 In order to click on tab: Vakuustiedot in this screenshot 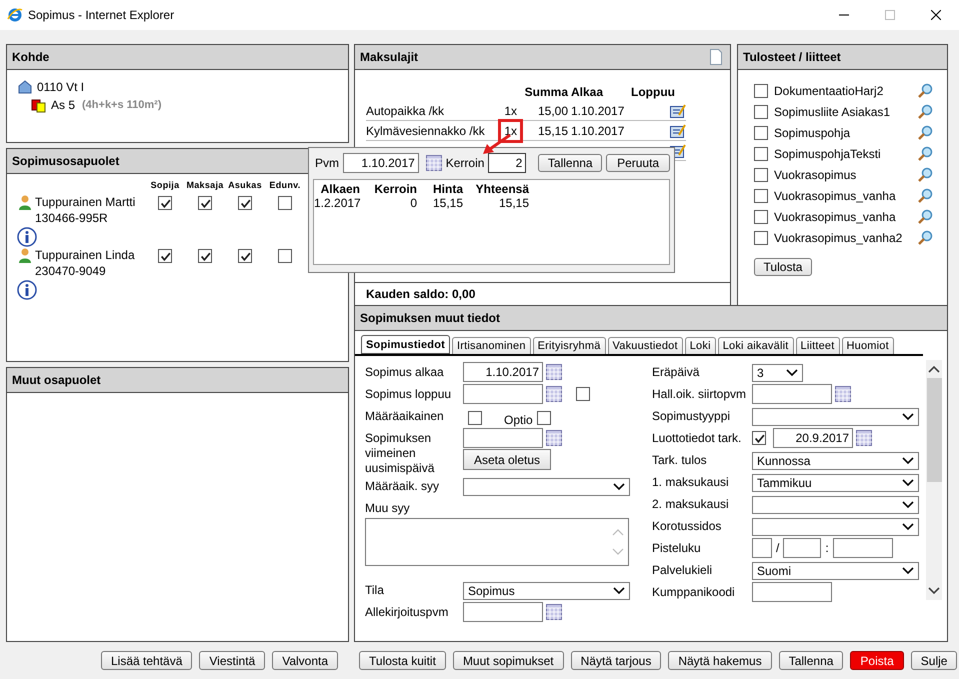, I will do `click(645, 345)`.